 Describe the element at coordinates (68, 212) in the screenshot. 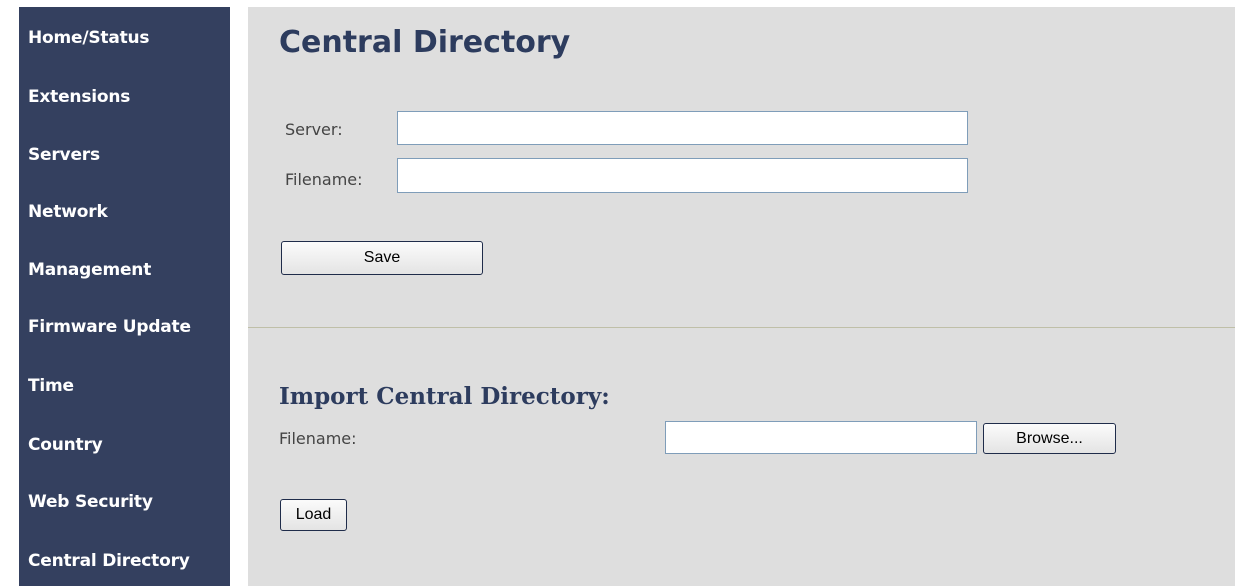

I see `sidebar-item-network: Network` at that location.